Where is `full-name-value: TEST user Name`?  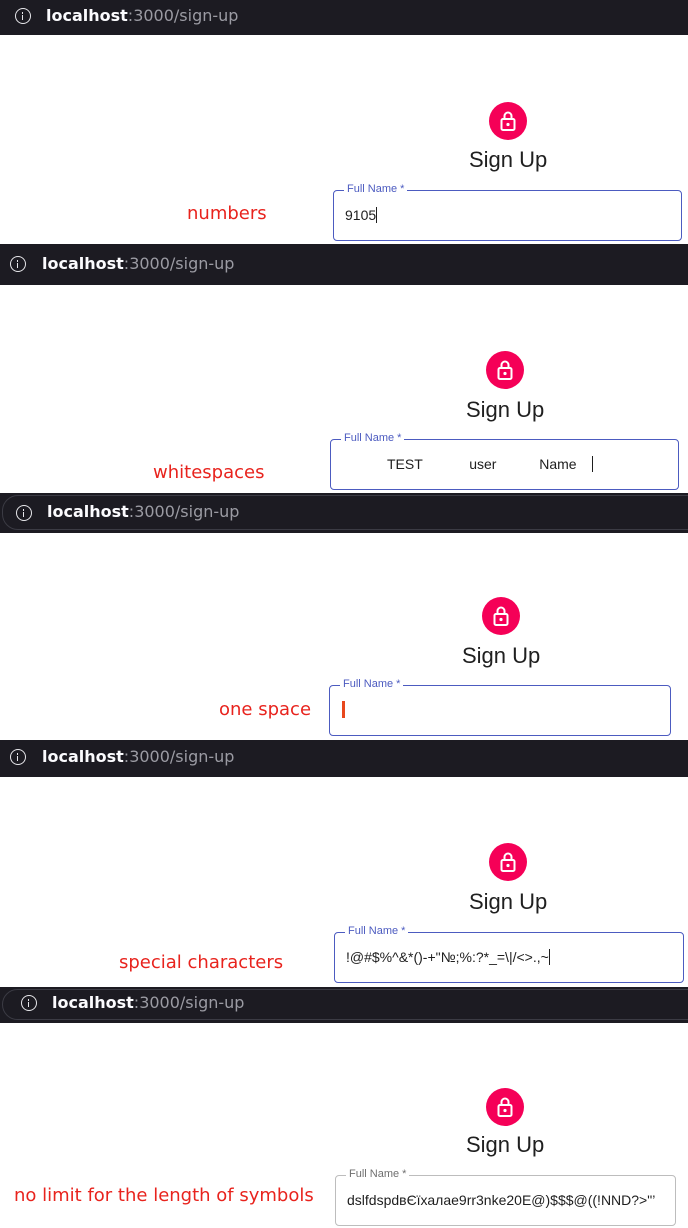
full-name-value: TEST user Name is located at coordinates (529, 464).